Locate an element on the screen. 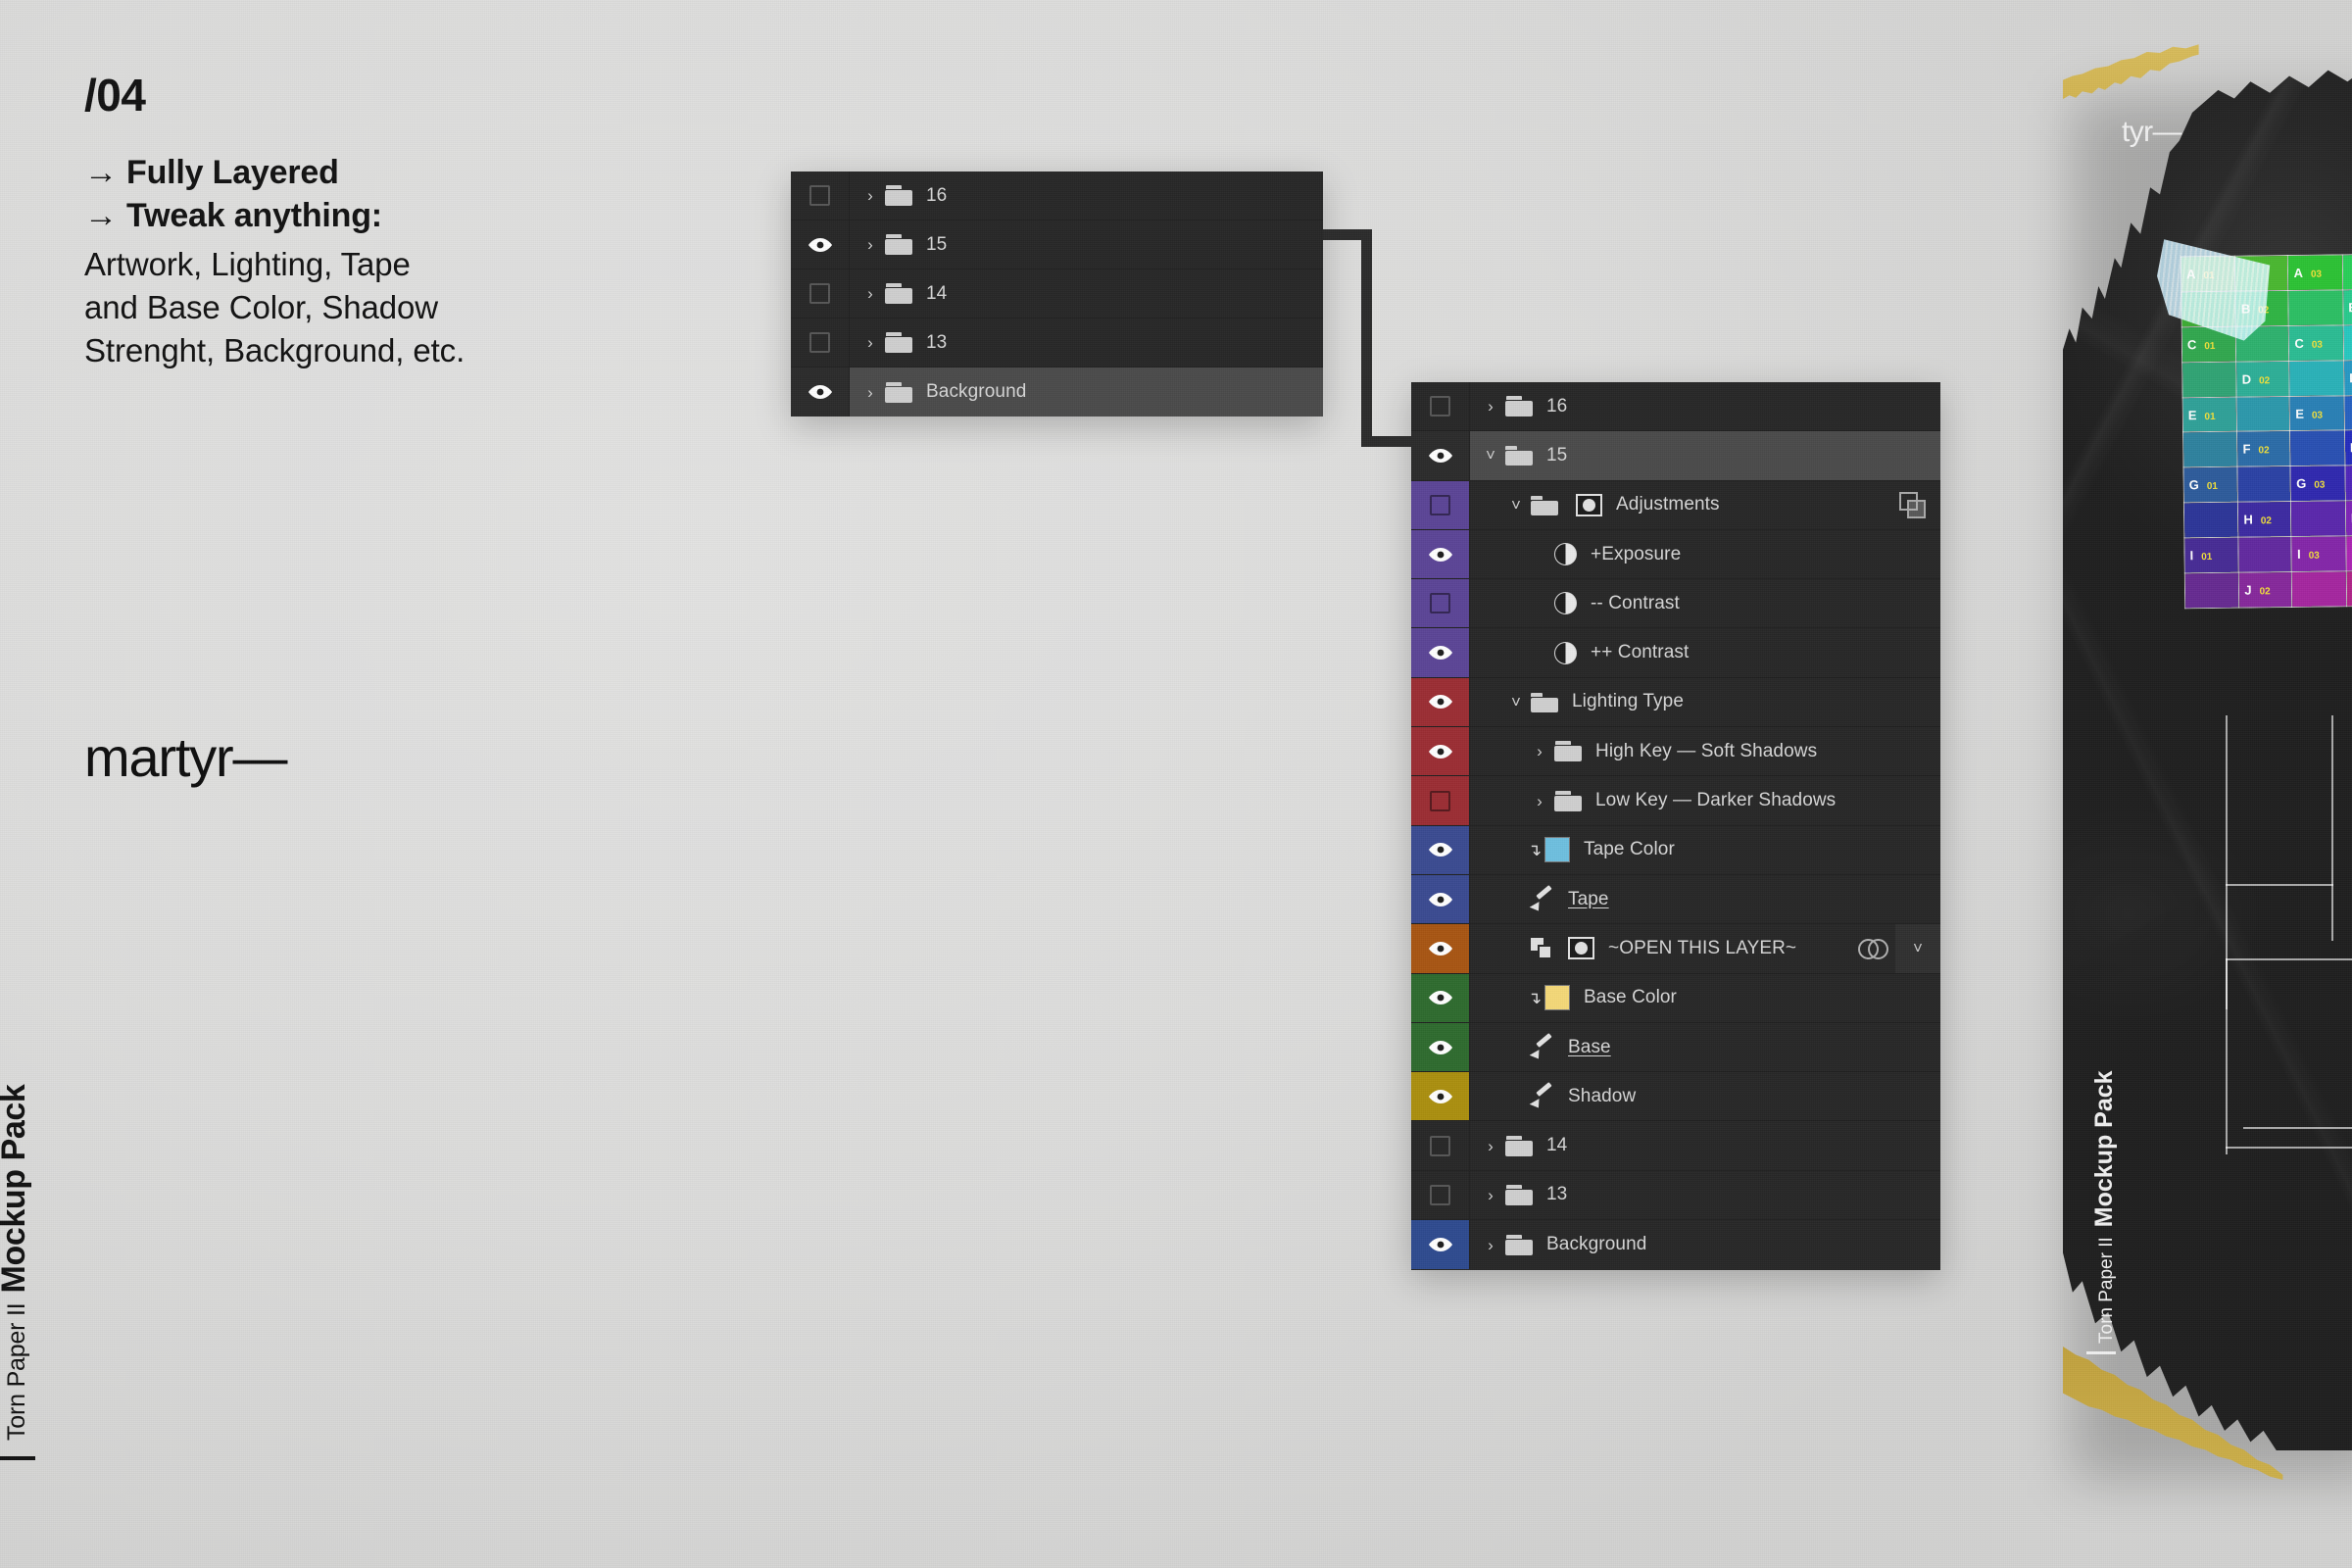 The width and height of the screenshot is (2352, 1568). layer-row-body: › 15 is located at coordinates (1086, 244).